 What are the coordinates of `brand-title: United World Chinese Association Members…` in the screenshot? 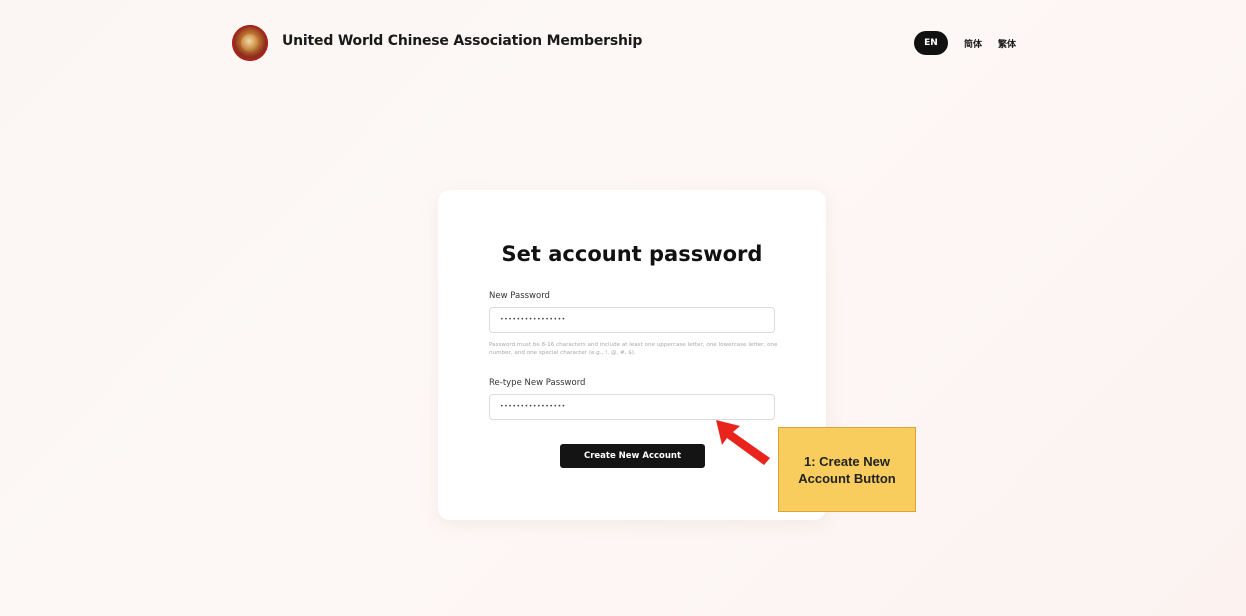 It's located at (462, 41).